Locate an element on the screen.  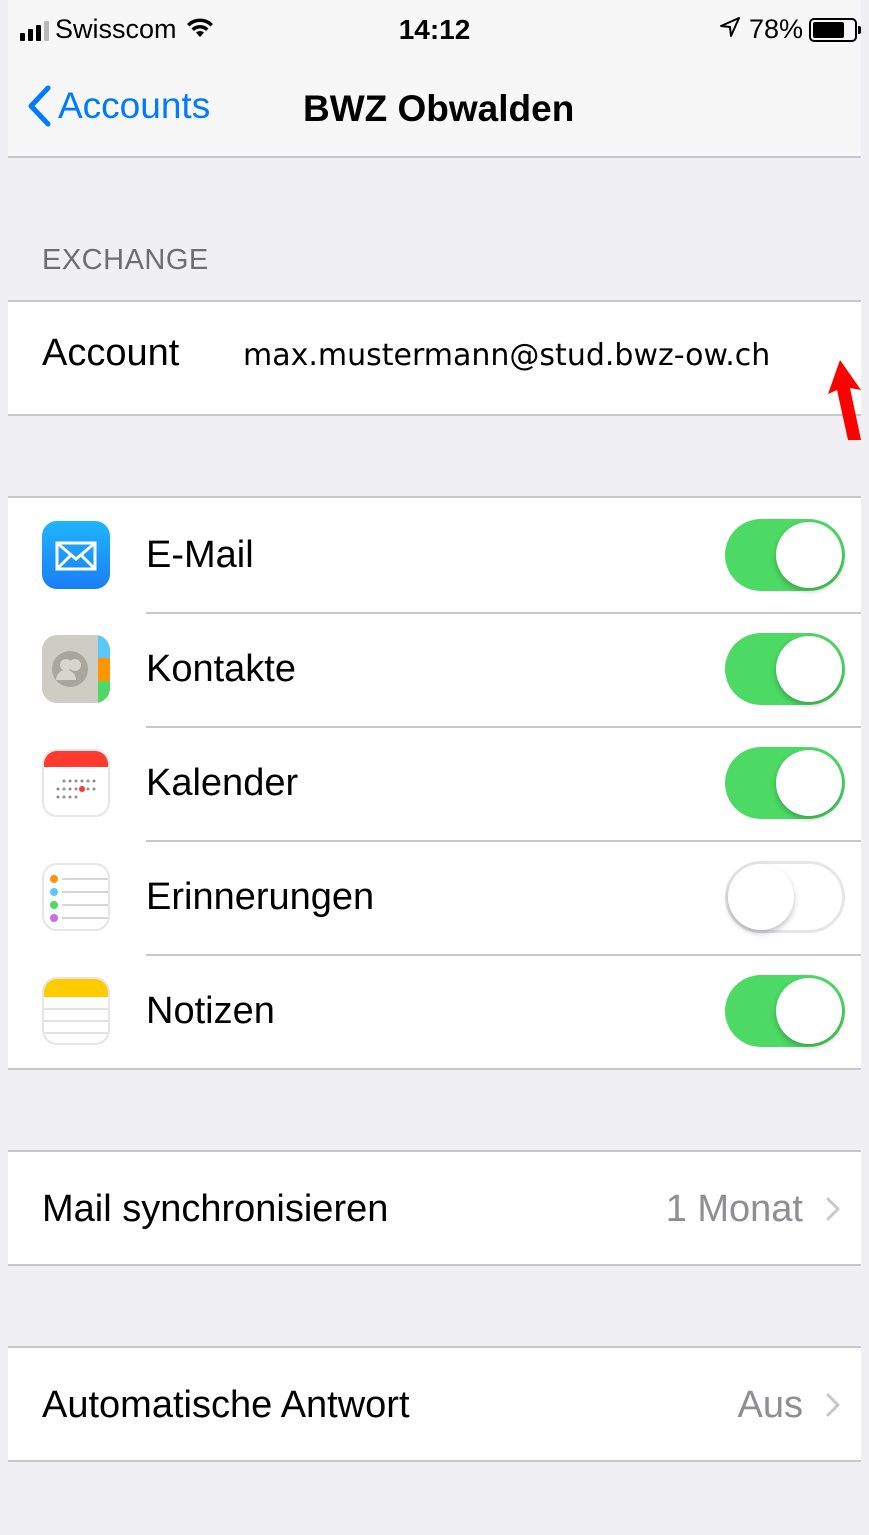
page-title: BWZ Obwalden is located at coordinates (439, 108).